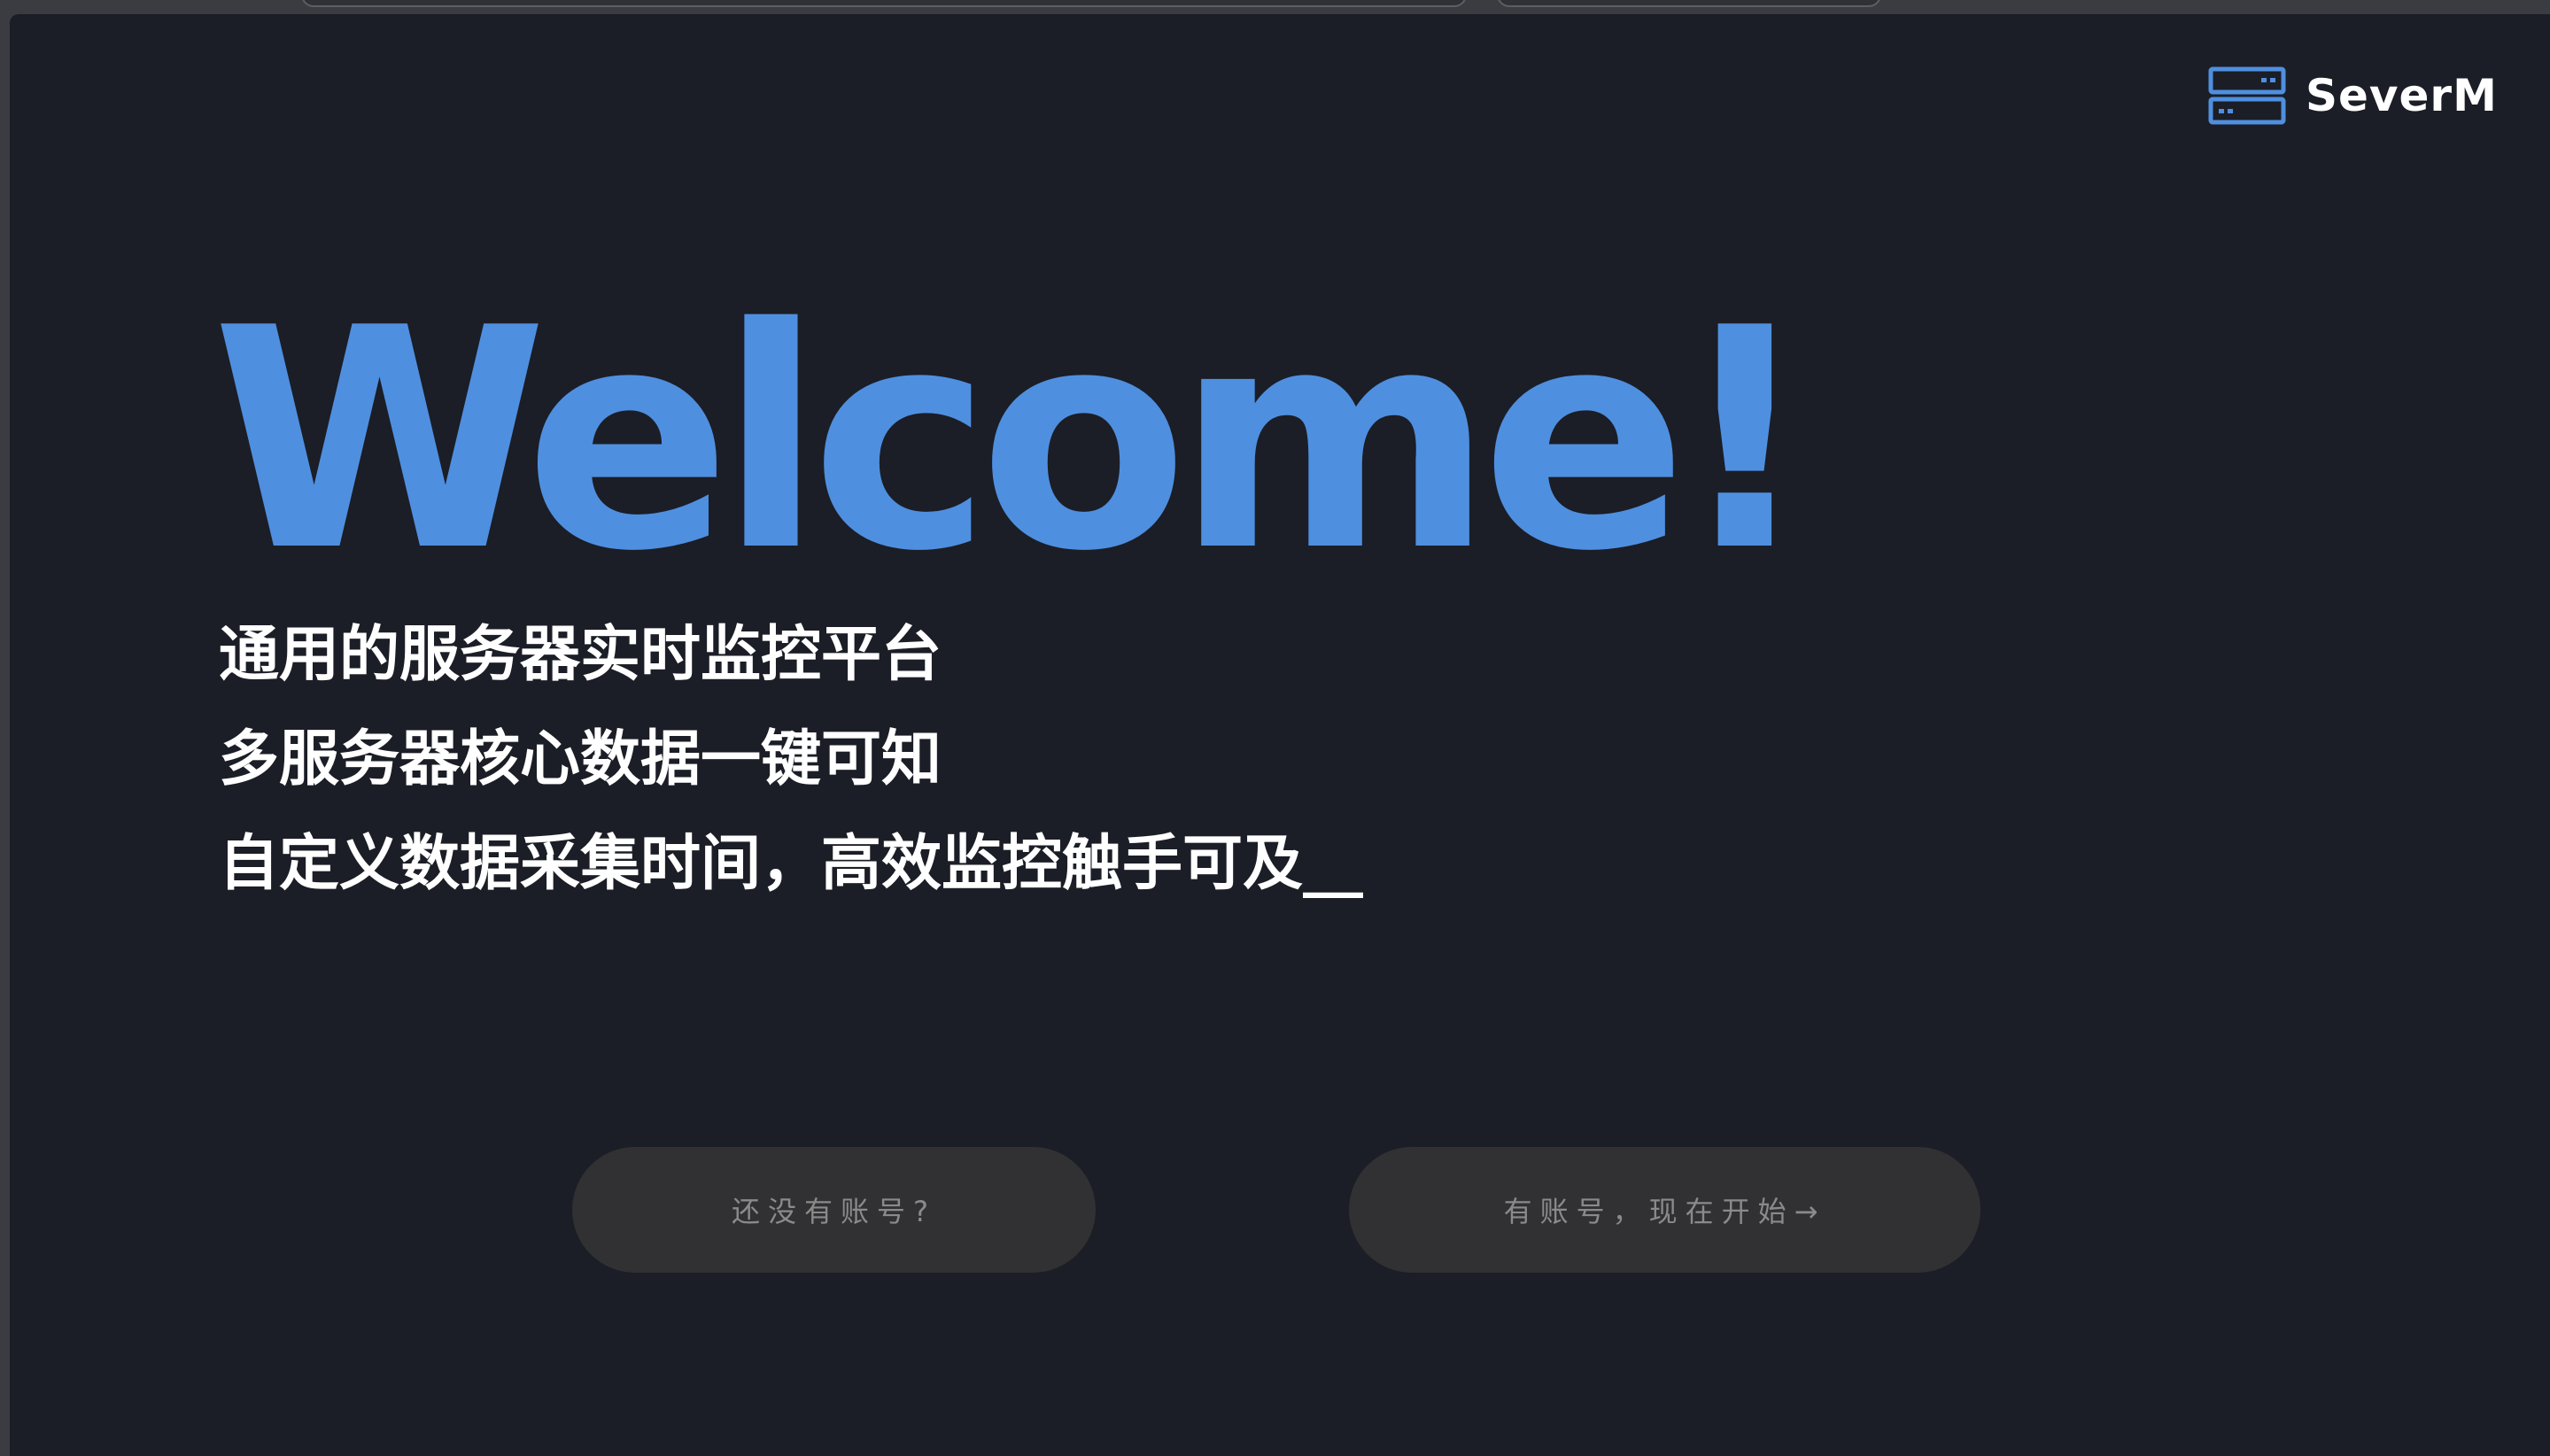 This screenshot has height=1456, width=2550. What do you see at coordinates (2247, 95) in the screenshot?
I see `server-icon` at bounding box center [2247, 95].